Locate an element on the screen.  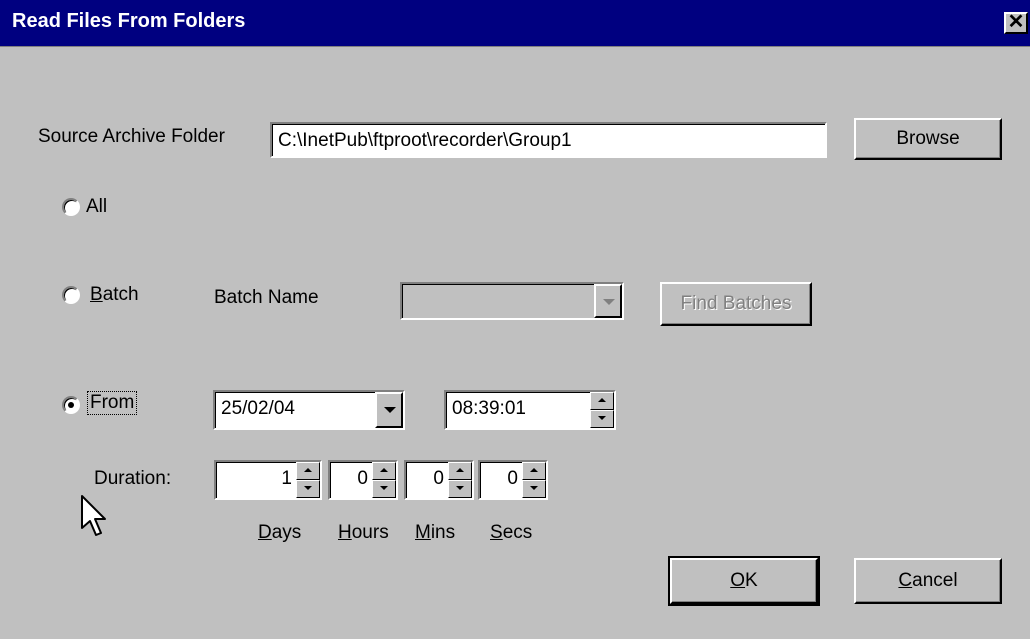
ok-label: OK is located at coordinates (743, 580).